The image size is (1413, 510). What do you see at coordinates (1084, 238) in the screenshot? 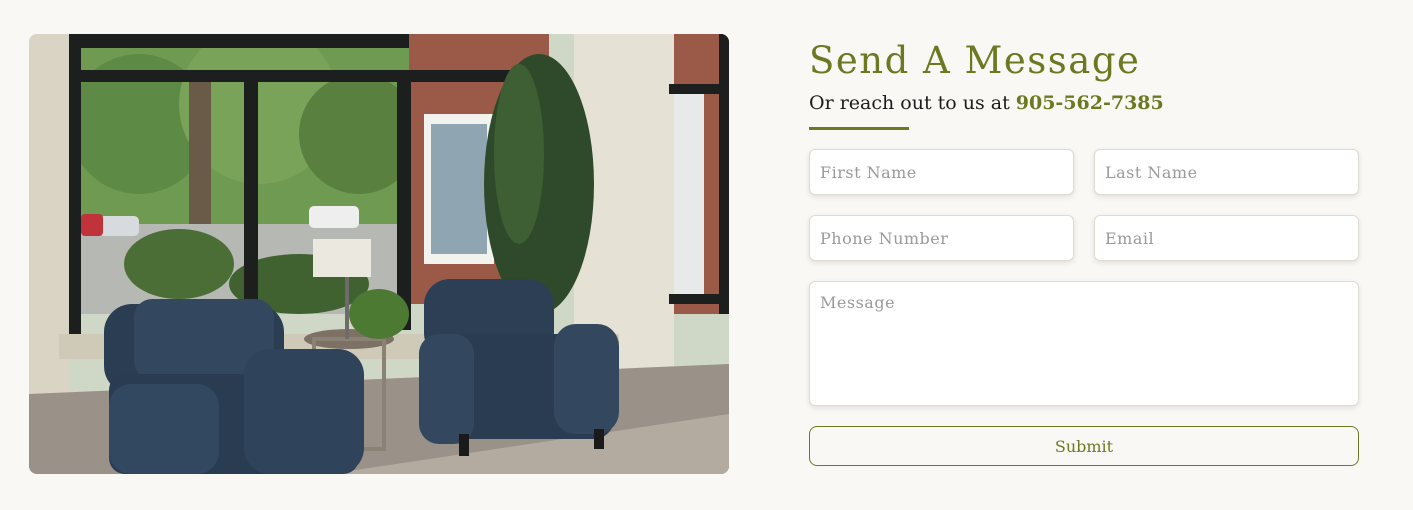
I see `contact-row` at bounding box center [1084, 238].